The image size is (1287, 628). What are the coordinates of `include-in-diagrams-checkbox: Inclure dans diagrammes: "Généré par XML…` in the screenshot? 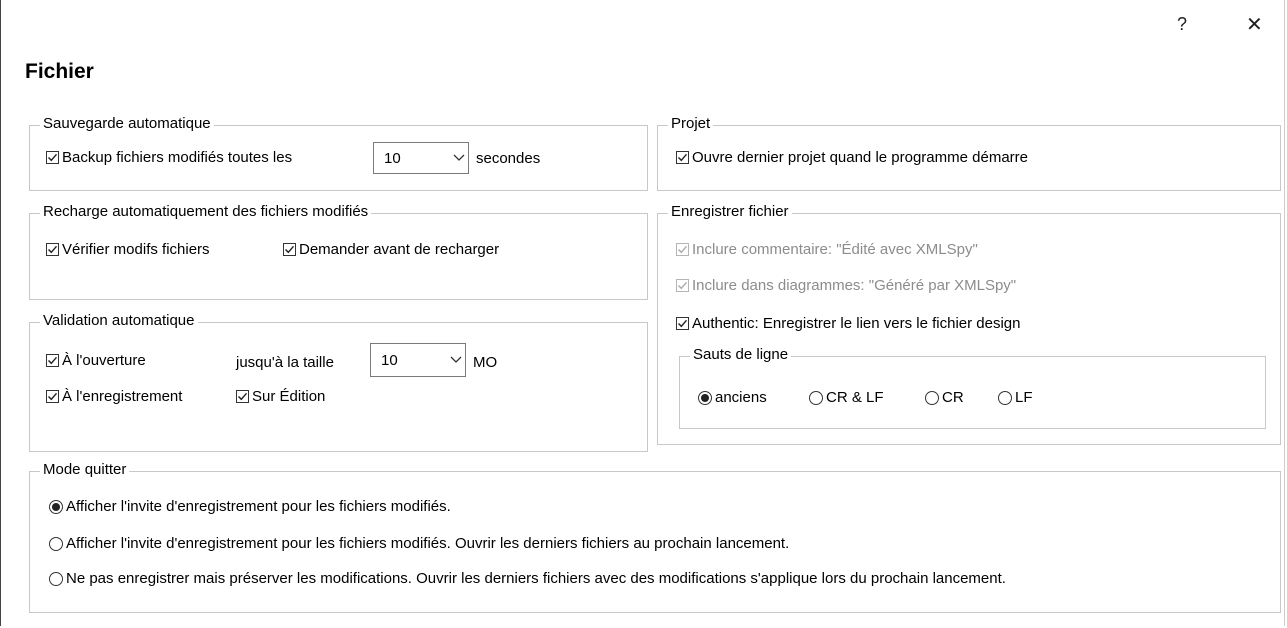 It's located at (846, 285).